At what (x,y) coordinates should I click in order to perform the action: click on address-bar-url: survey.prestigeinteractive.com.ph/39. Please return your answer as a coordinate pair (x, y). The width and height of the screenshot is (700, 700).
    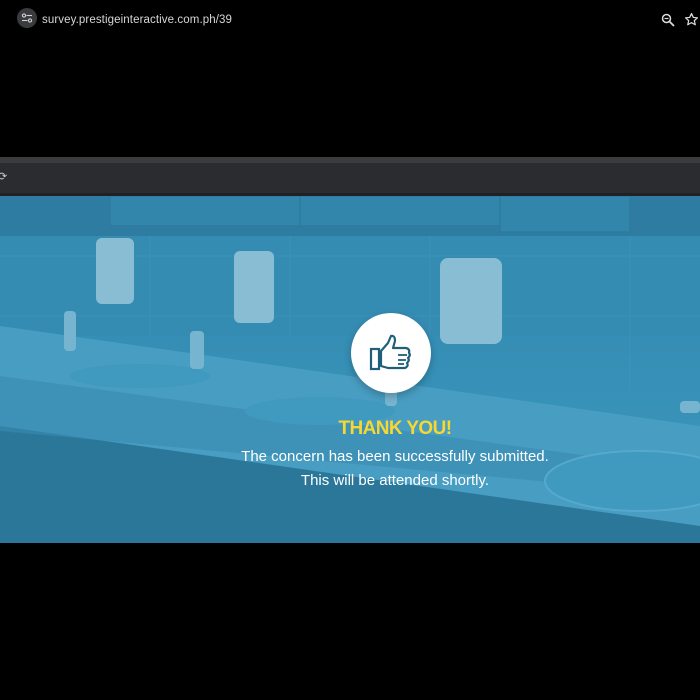
    Looking at the image, I should click on (137, 20).